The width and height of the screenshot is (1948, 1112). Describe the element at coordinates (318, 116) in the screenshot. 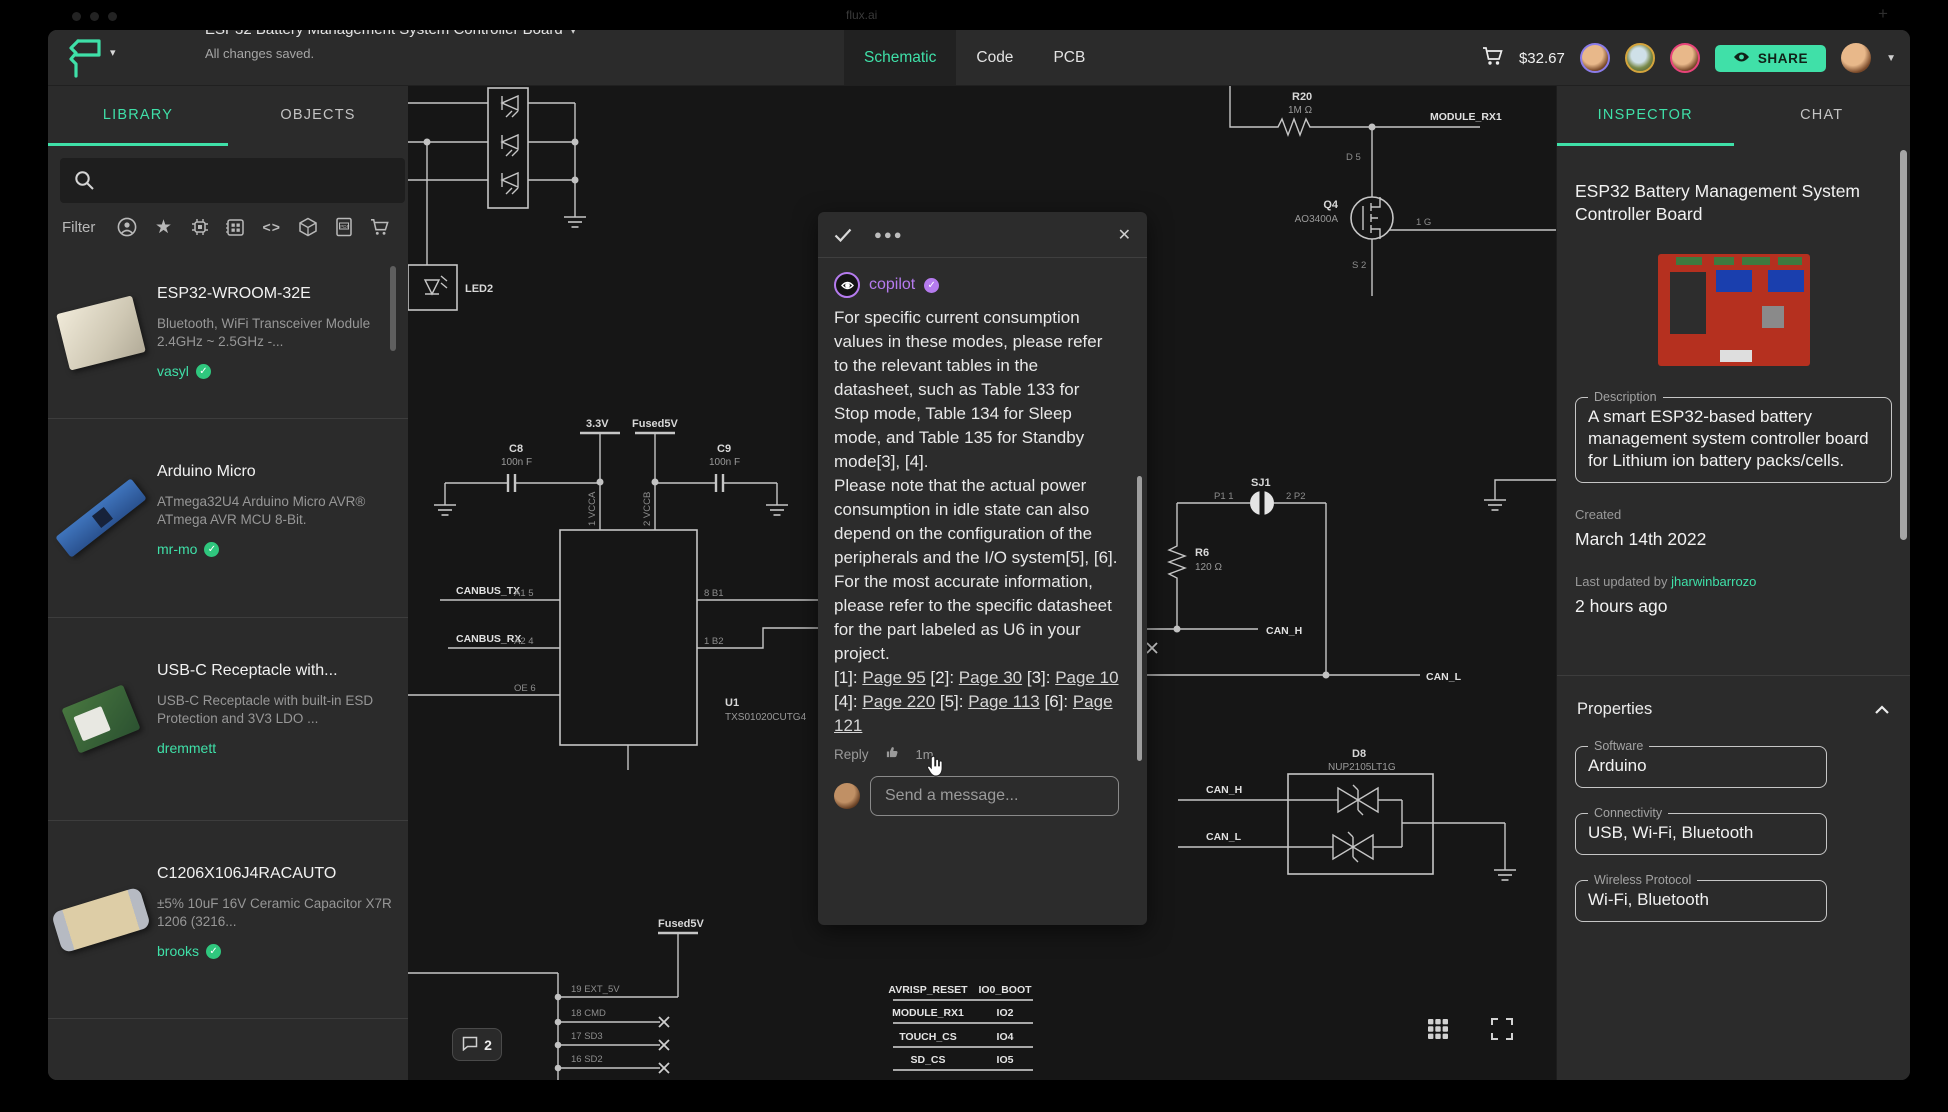

I see `tab-objects: OBJECTS` at that location.